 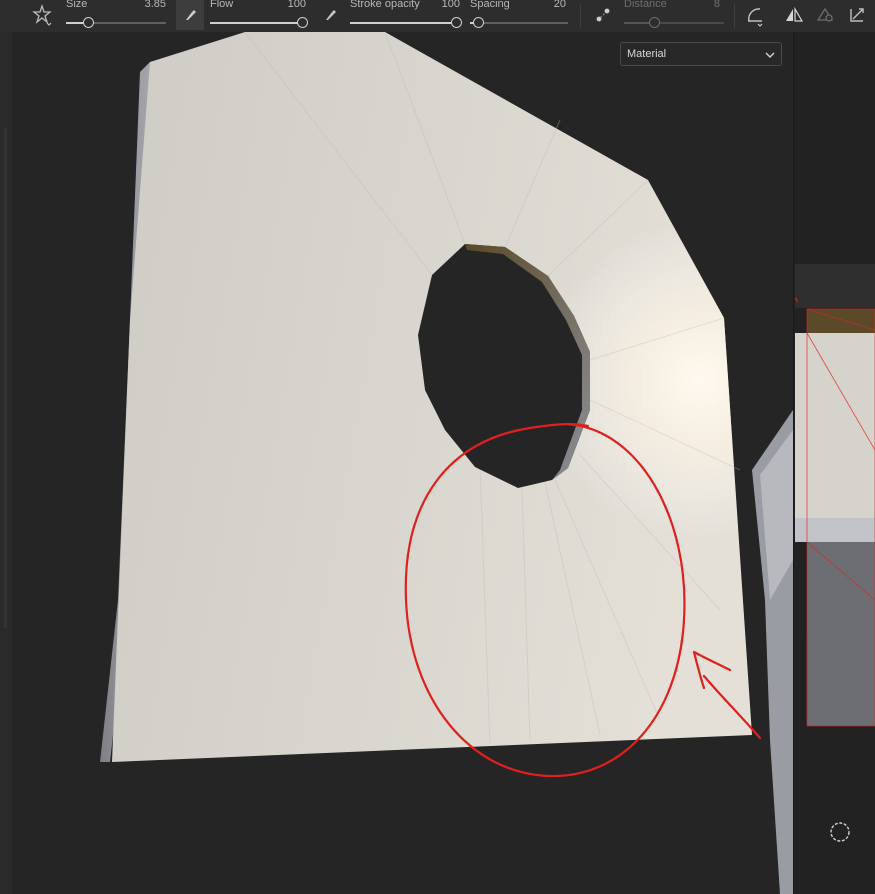 I want to click on chevron-down-icon, so click(x=770, y=57).